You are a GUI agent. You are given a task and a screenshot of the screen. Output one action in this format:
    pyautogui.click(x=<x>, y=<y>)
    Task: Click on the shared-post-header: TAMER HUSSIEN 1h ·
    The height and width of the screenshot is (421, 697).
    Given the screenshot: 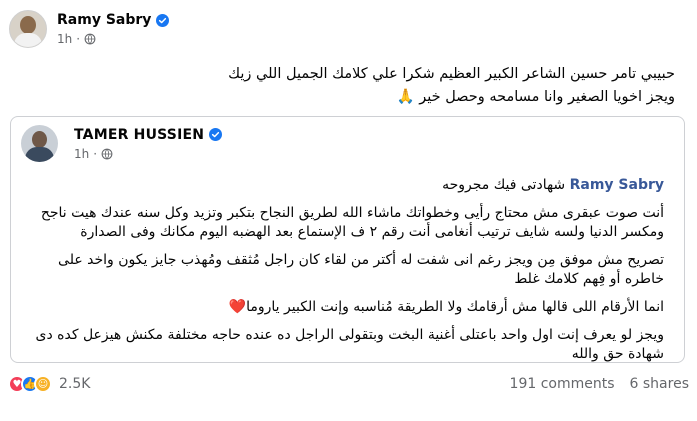 What is the action you would take?
    pyautogui.click(x=122, y=143)
    